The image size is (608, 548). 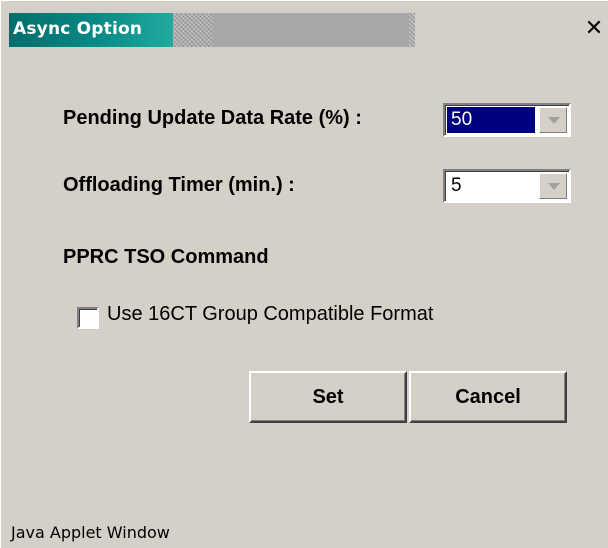 I want to click on close-button: ✕, so click(x=594, y=29).